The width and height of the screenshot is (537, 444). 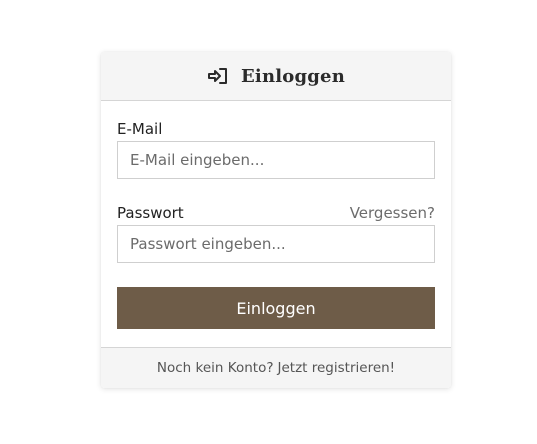 What do you see at coordinates (276, 367) in the screenshot?
I see `card-footer: Noch kein Konto? Jetzt registrieren!` at bounding box center [276, 367].